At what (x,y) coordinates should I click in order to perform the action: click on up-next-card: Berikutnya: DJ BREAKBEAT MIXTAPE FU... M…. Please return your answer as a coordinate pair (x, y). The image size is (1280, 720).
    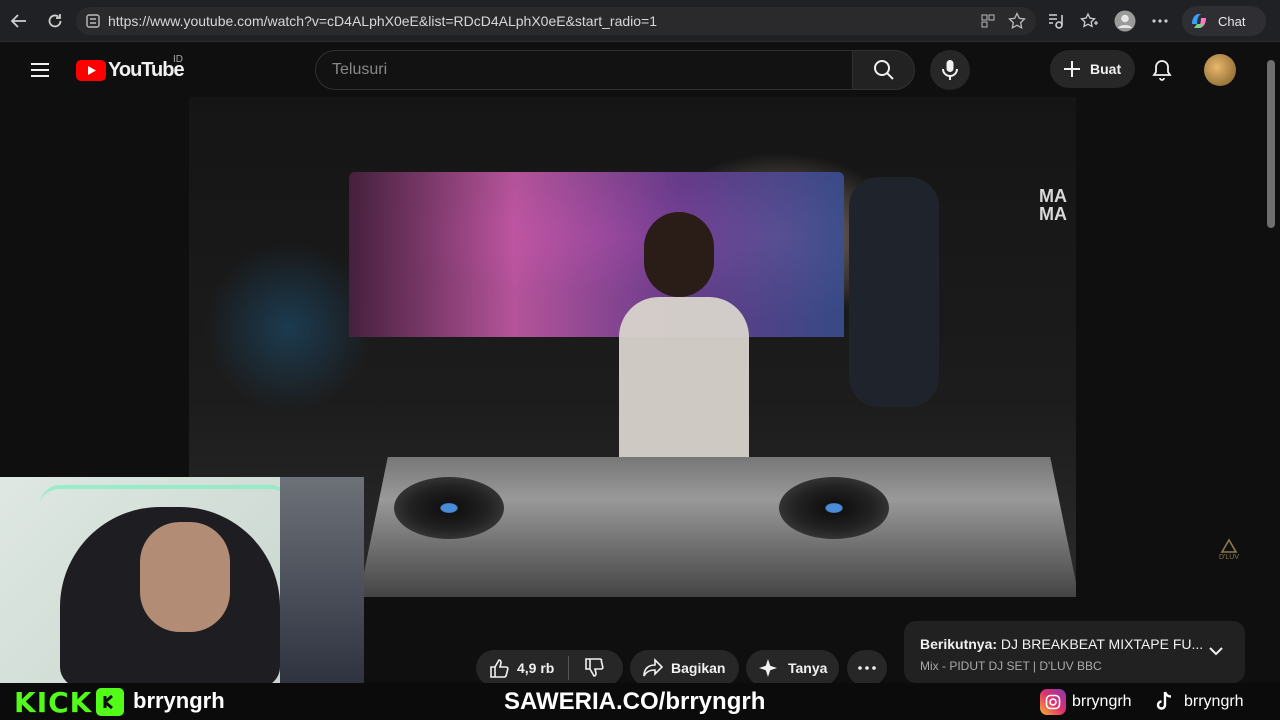
    Looking at the image, I should click on (1074, 652).